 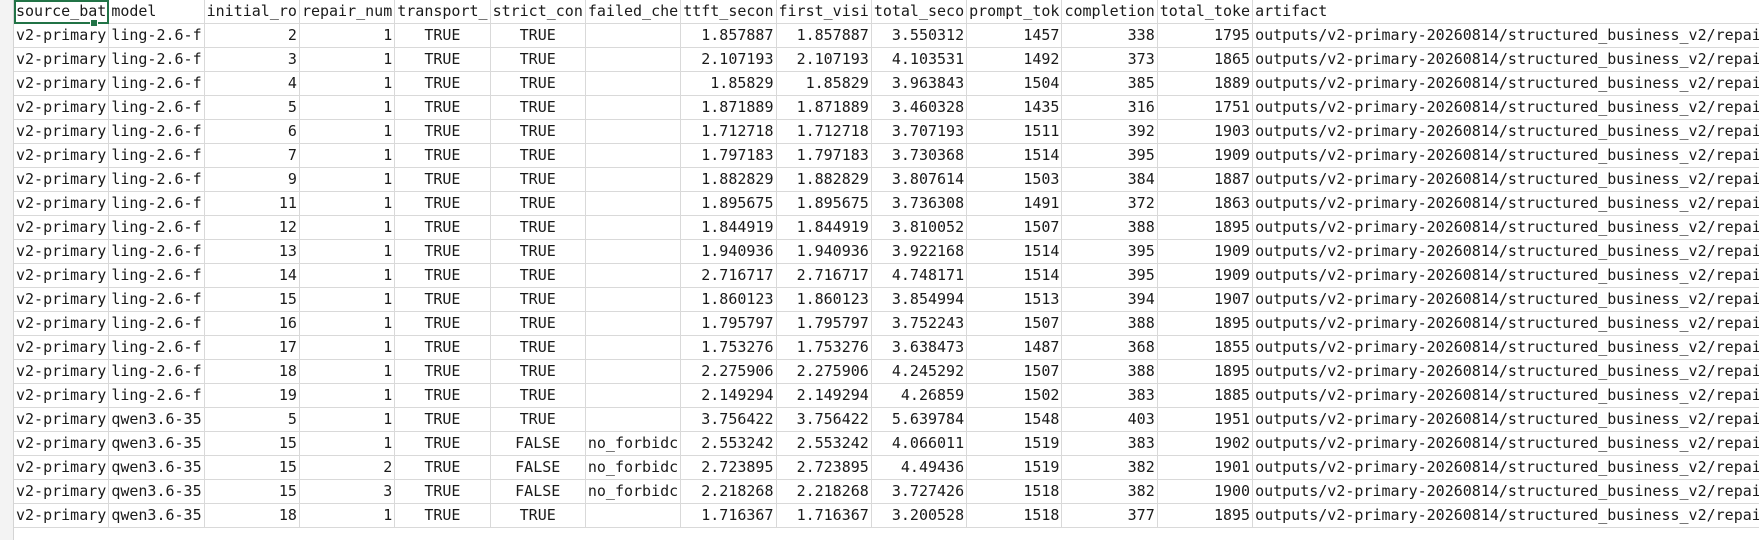 What do you see at coordinates (1205, 467) in the screenshot?
I see `cell-total_tokens: 1901` at bounding box center [1205, 467].